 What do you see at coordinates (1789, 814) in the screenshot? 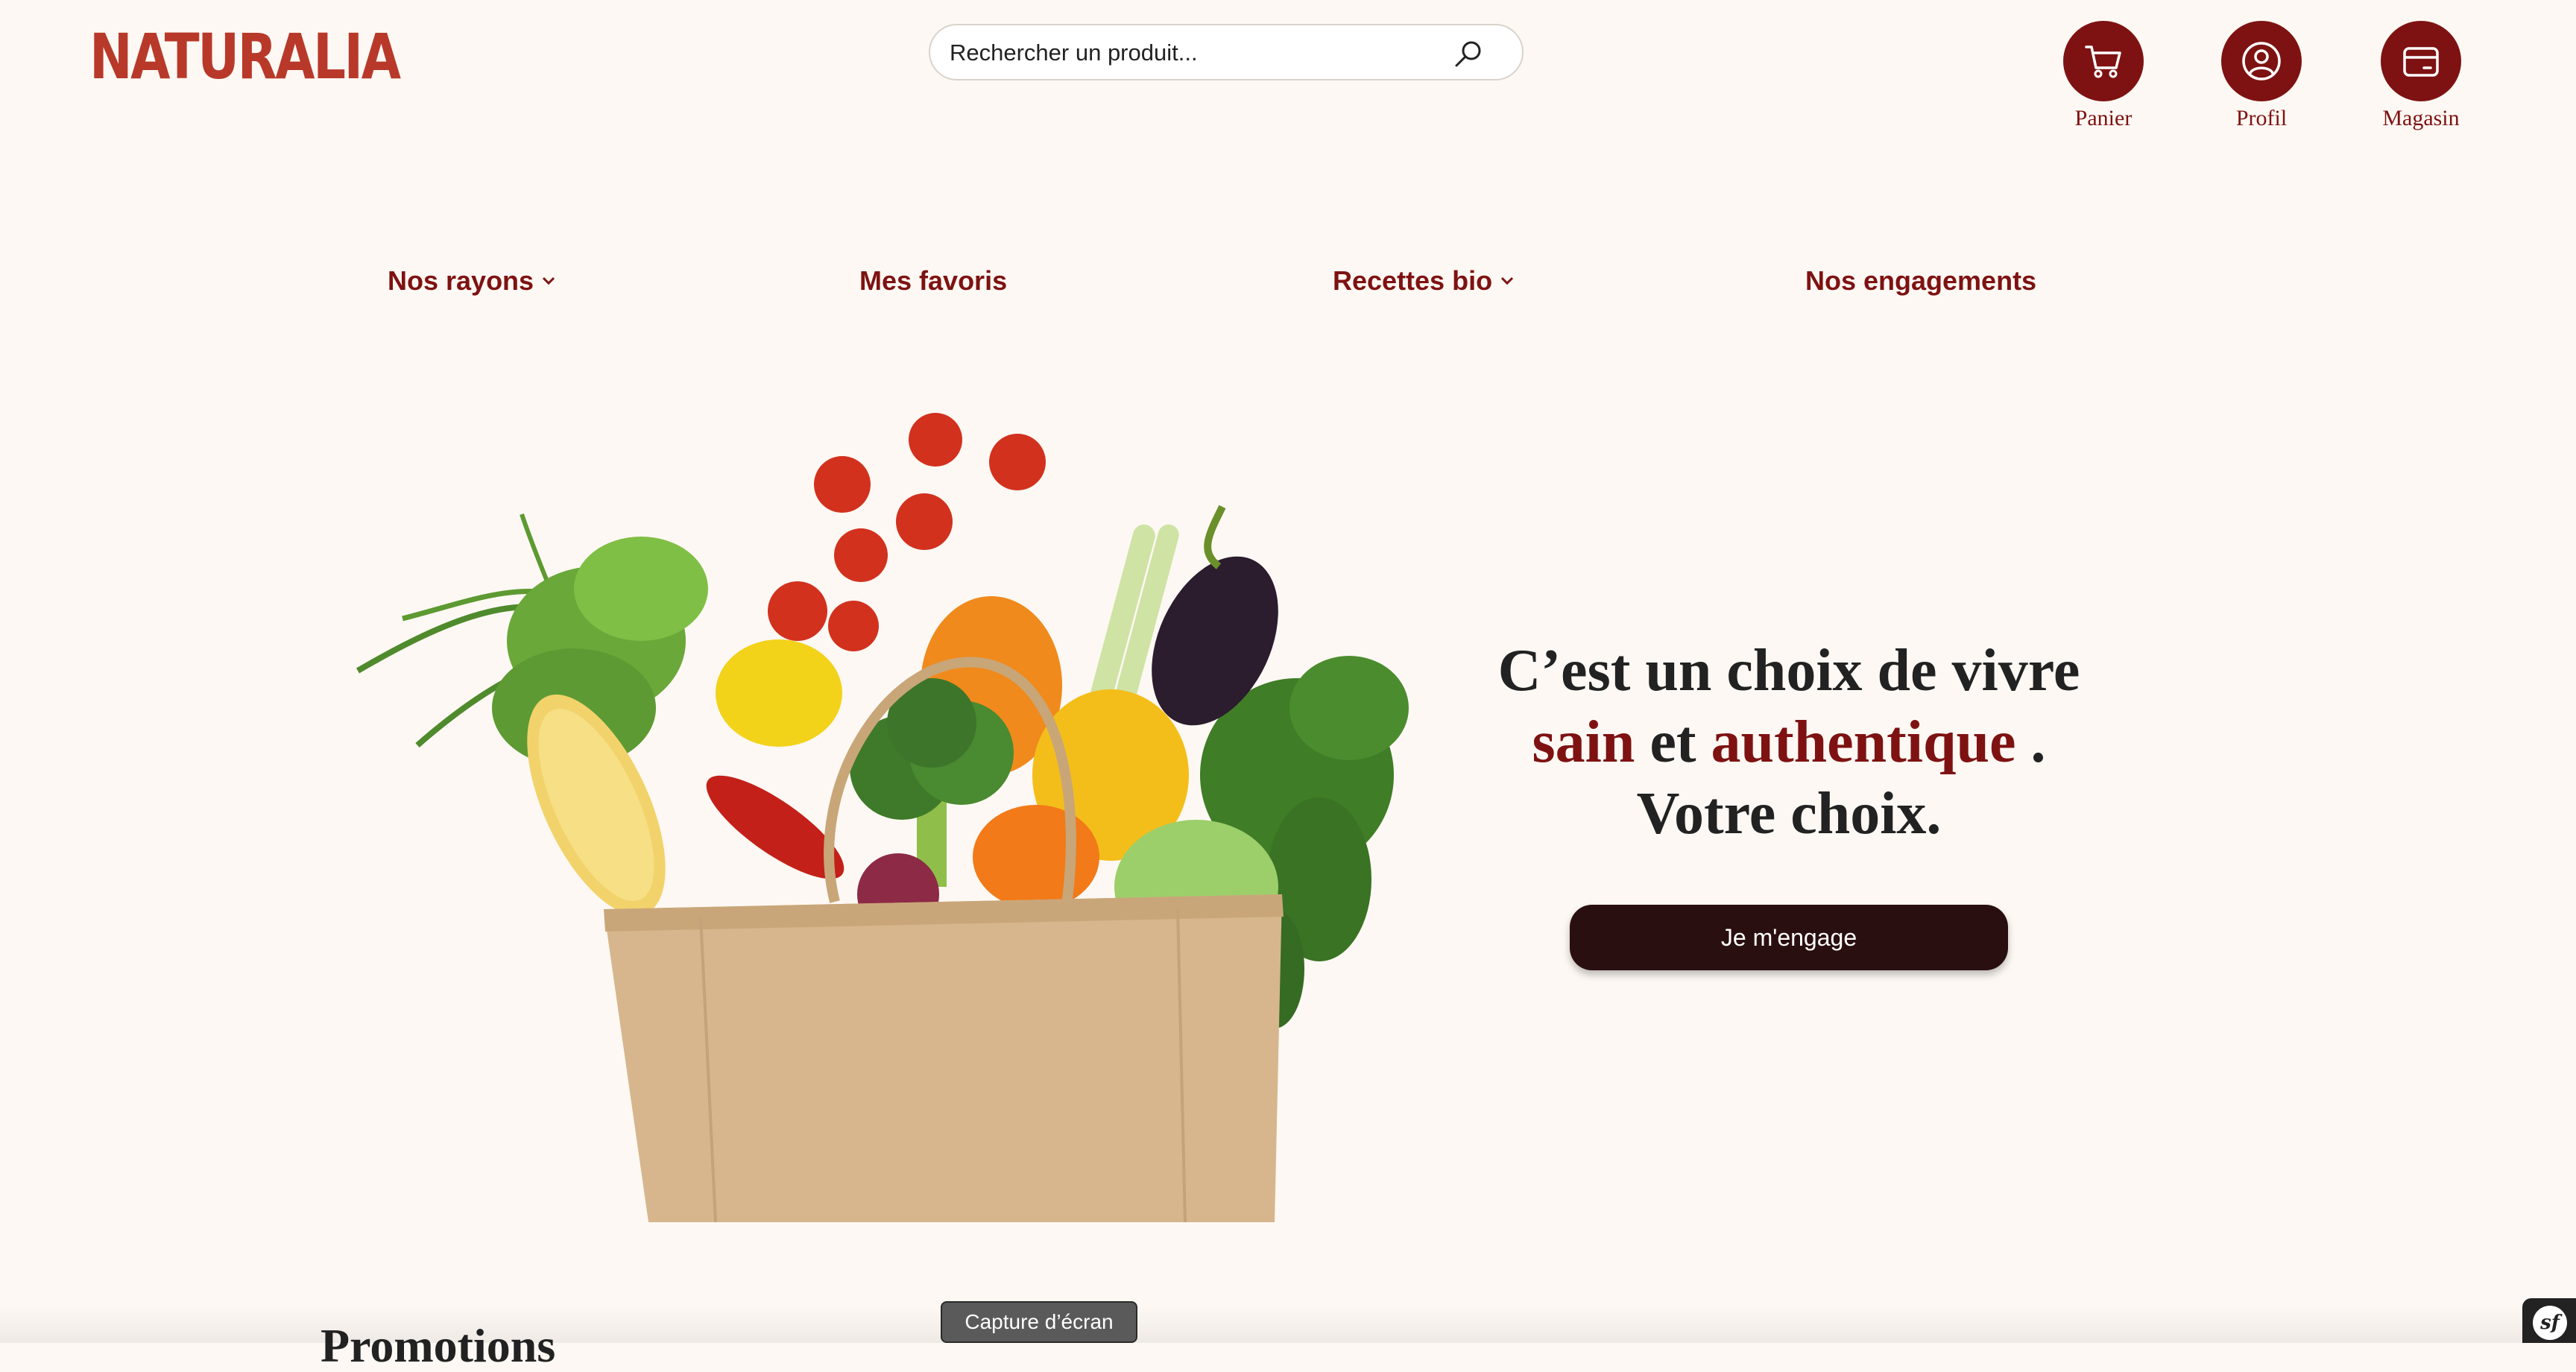
I see `headline-line-3: Votre choix.` at bounding box center [1789, 814].